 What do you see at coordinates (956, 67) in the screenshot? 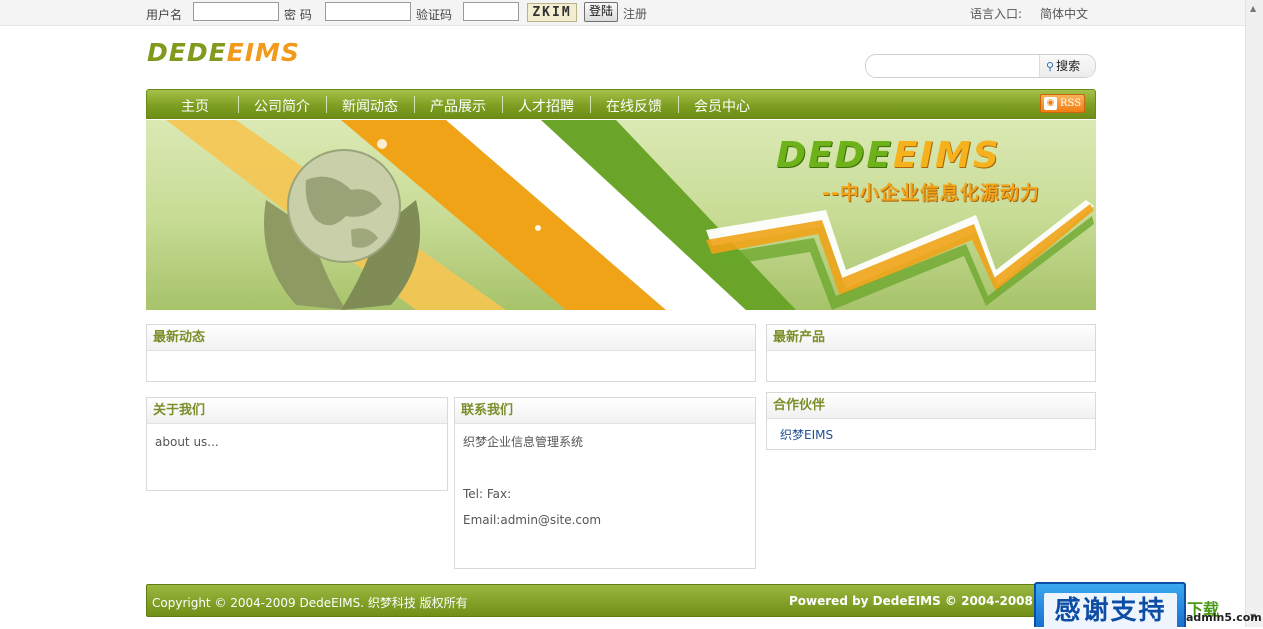
I see `search-input` at bounding box center [956, 67].